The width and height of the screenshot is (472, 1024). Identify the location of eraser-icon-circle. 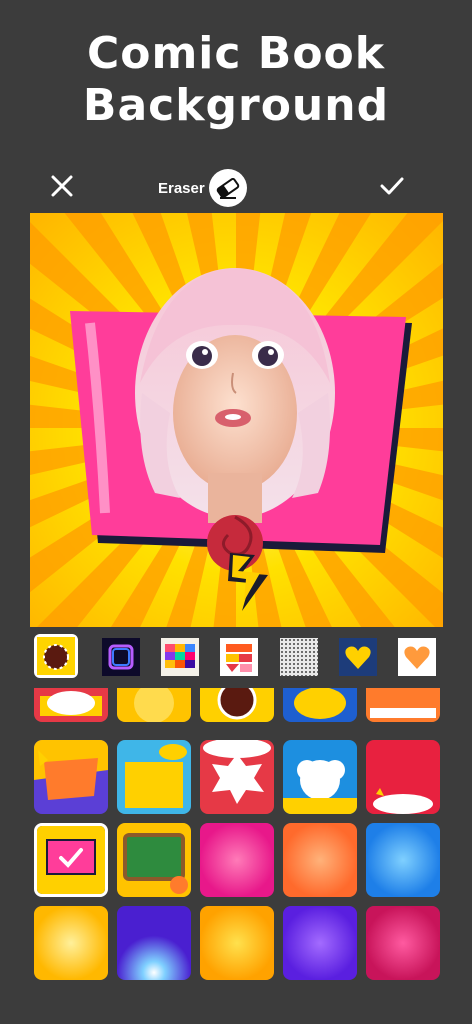
(227, 188).